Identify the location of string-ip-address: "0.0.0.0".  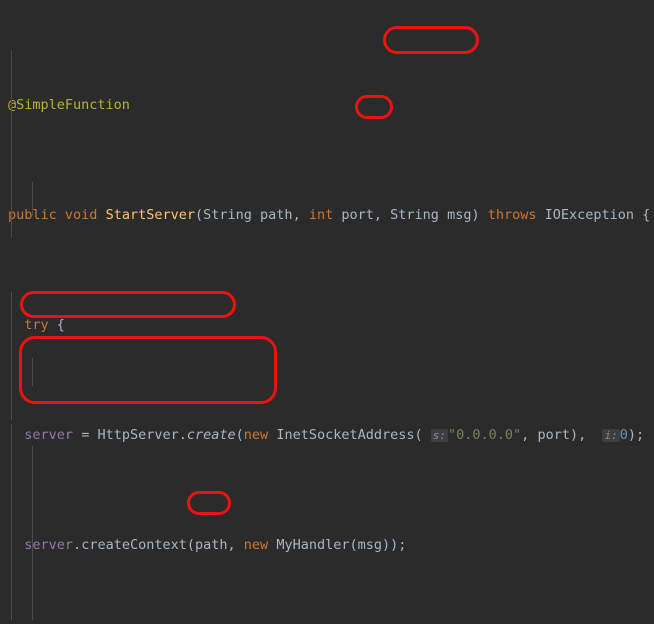
(485, 435).